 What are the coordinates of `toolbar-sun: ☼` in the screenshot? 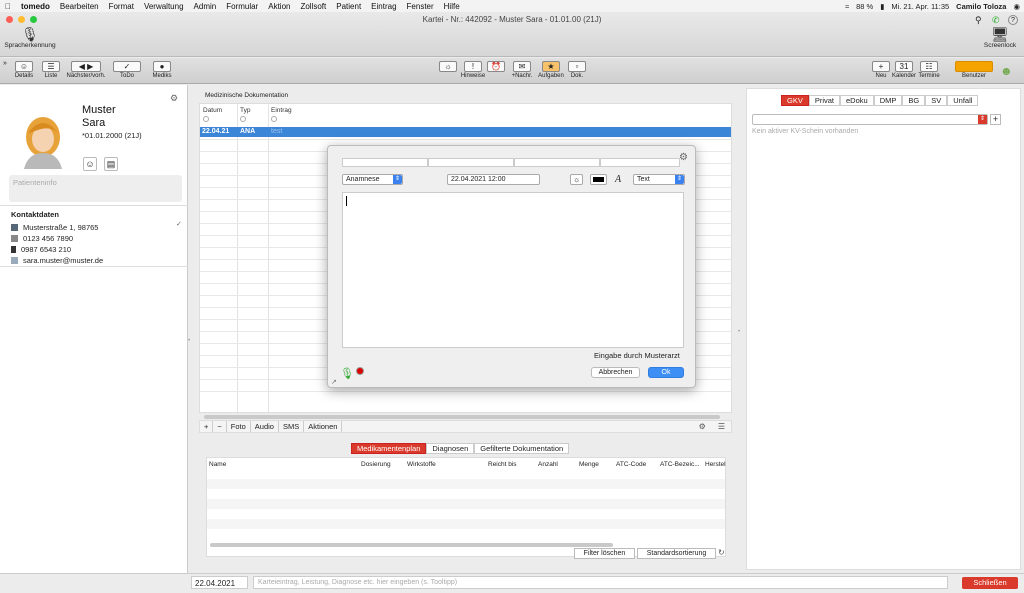 It's located at (448, 67).